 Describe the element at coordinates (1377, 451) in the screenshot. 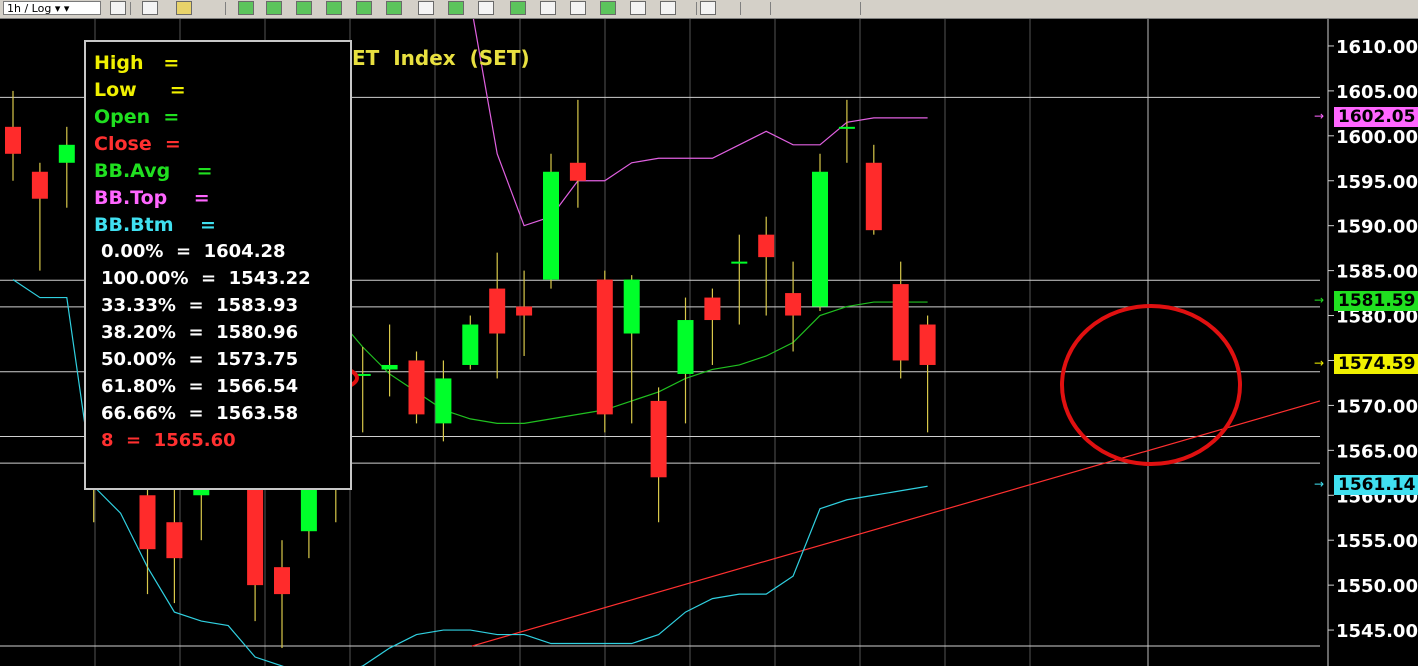

I see `price-axis-label: 1565.00` at that location.